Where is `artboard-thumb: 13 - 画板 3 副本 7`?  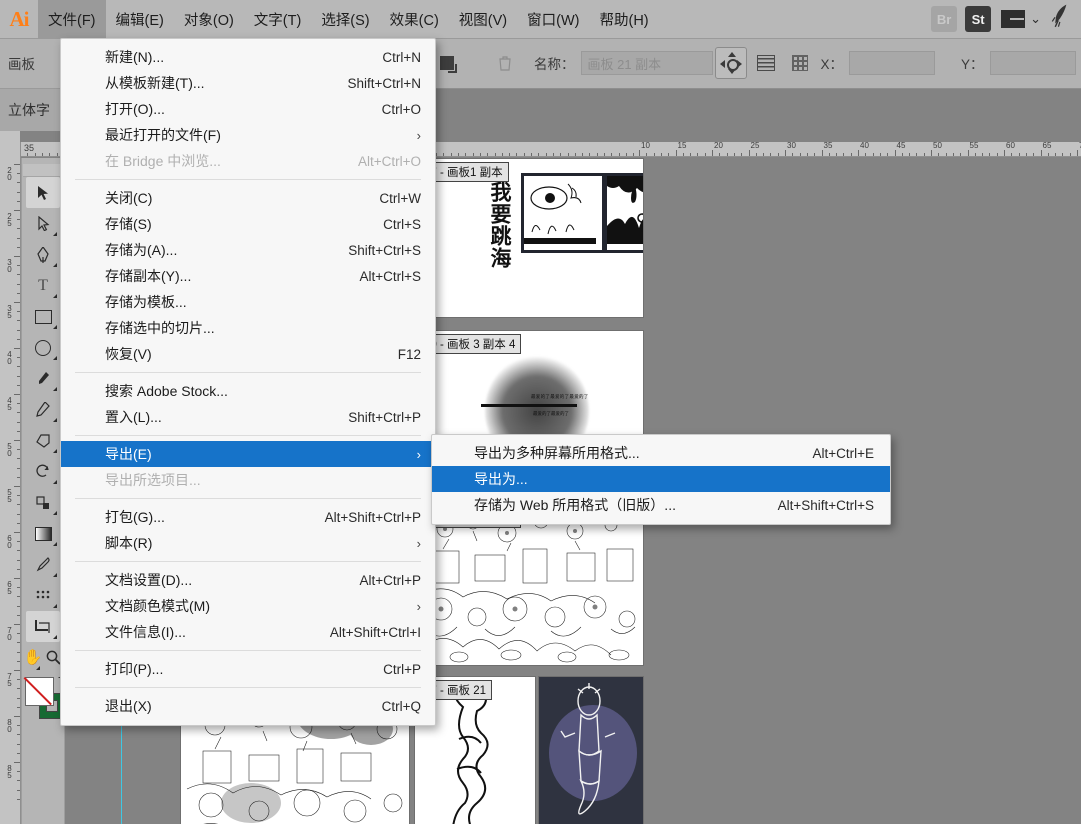 artboard-thumb: 13 - 画板 3 副本 7 is located at coordinates (529, 585).